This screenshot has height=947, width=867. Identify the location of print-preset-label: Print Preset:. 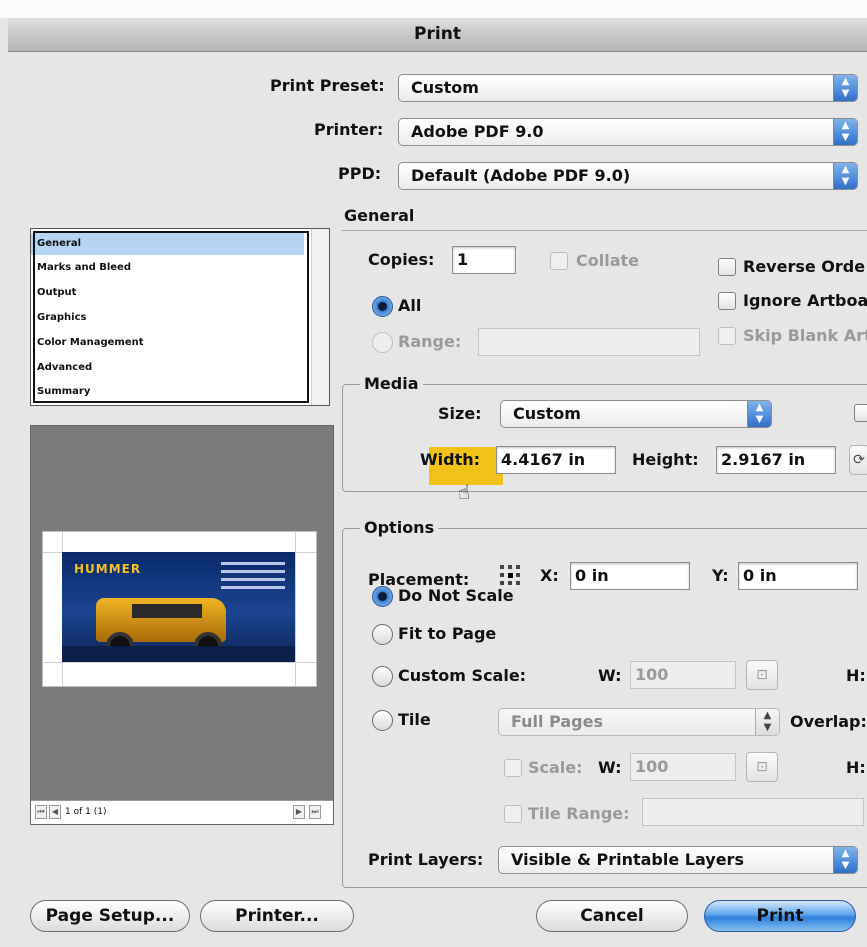
(327, 85).